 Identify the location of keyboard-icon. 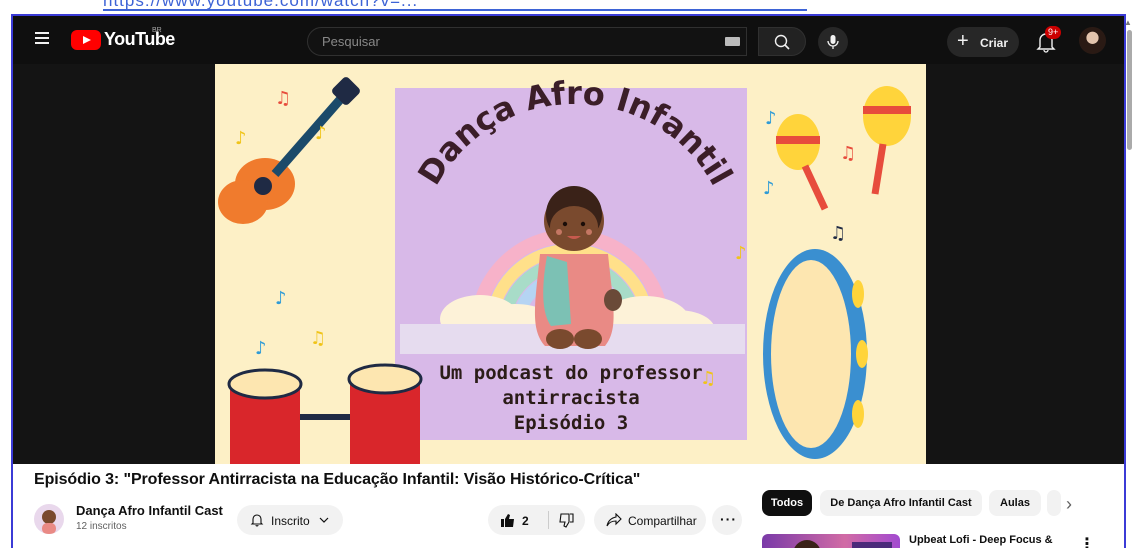
(732, 41).